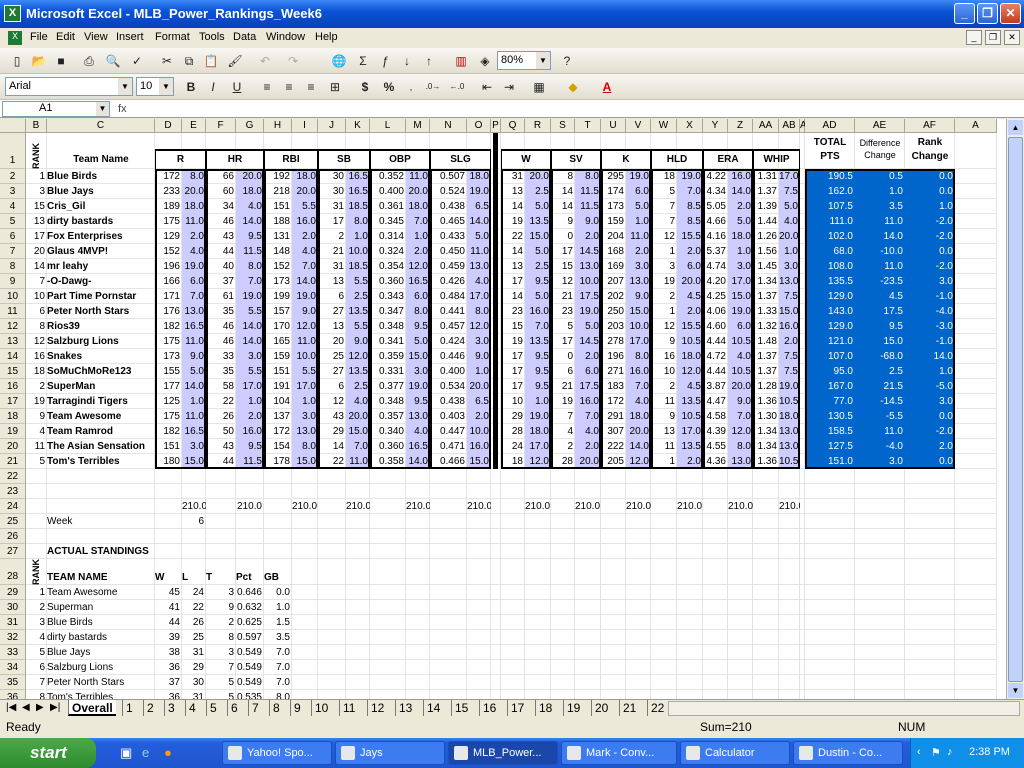 Image resolution: width=1024 pixels, height=768 pixels. Describe the element at coordinates (278, 592) in the screenshot. I see `standings-gb-cell: 0.0` at that location.